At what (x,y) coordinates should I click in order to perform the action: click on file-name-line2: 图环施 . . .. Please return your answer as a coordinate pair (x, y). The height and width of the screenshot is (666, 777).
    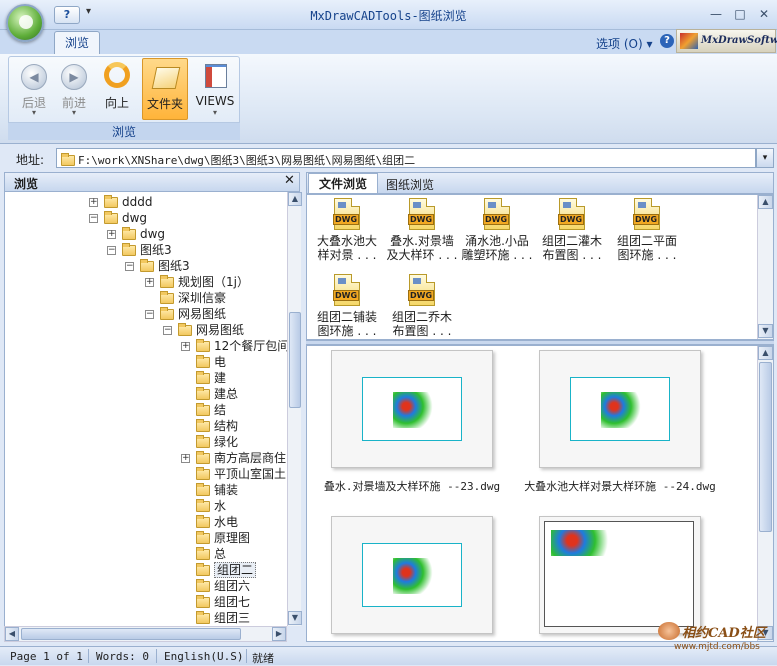
    Looking at the image, I should click on (647, 255).